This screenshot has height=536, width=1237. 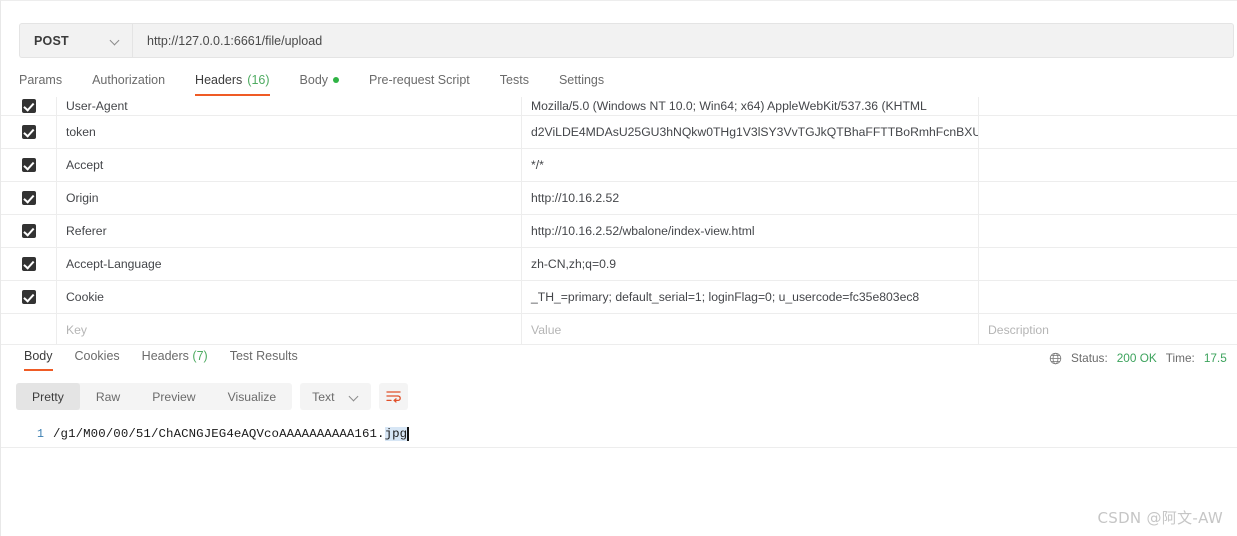 What do you see at coordinates (749, 264) in the screenshot?
I see `header-value: zh-CN,zh;q=0.9` at bounding box center [749, 264].